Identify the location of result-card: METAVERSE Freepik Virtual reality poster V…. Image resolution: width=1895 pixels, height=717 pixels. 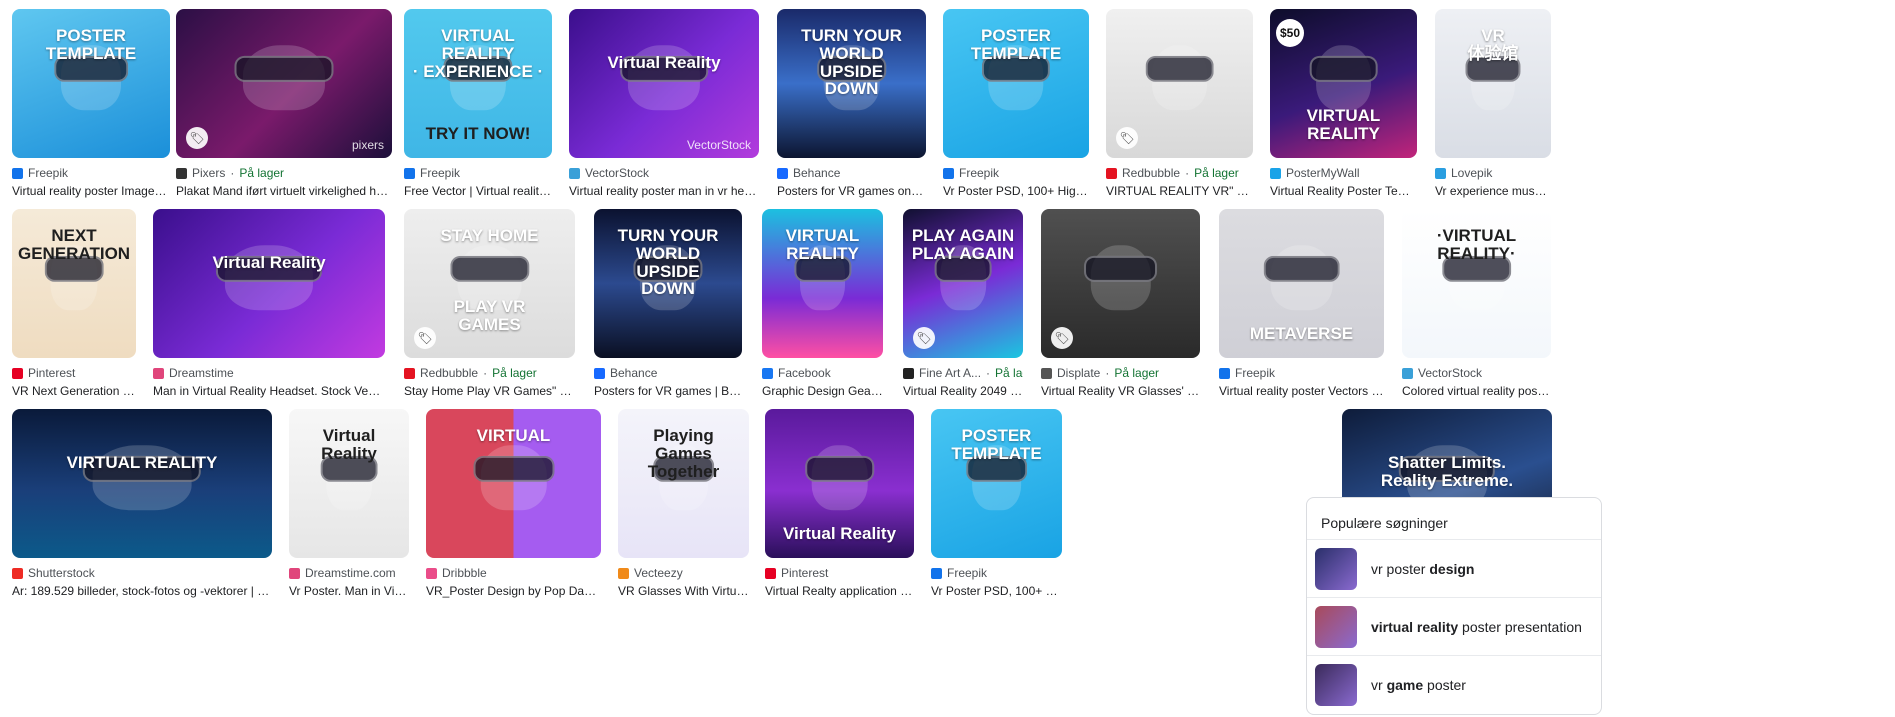
(1301, 303).